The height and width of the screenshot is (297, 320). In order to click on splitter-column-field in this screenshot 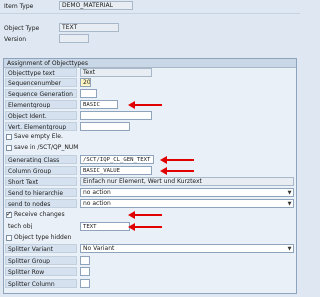, I will do `click(85, 283)`.